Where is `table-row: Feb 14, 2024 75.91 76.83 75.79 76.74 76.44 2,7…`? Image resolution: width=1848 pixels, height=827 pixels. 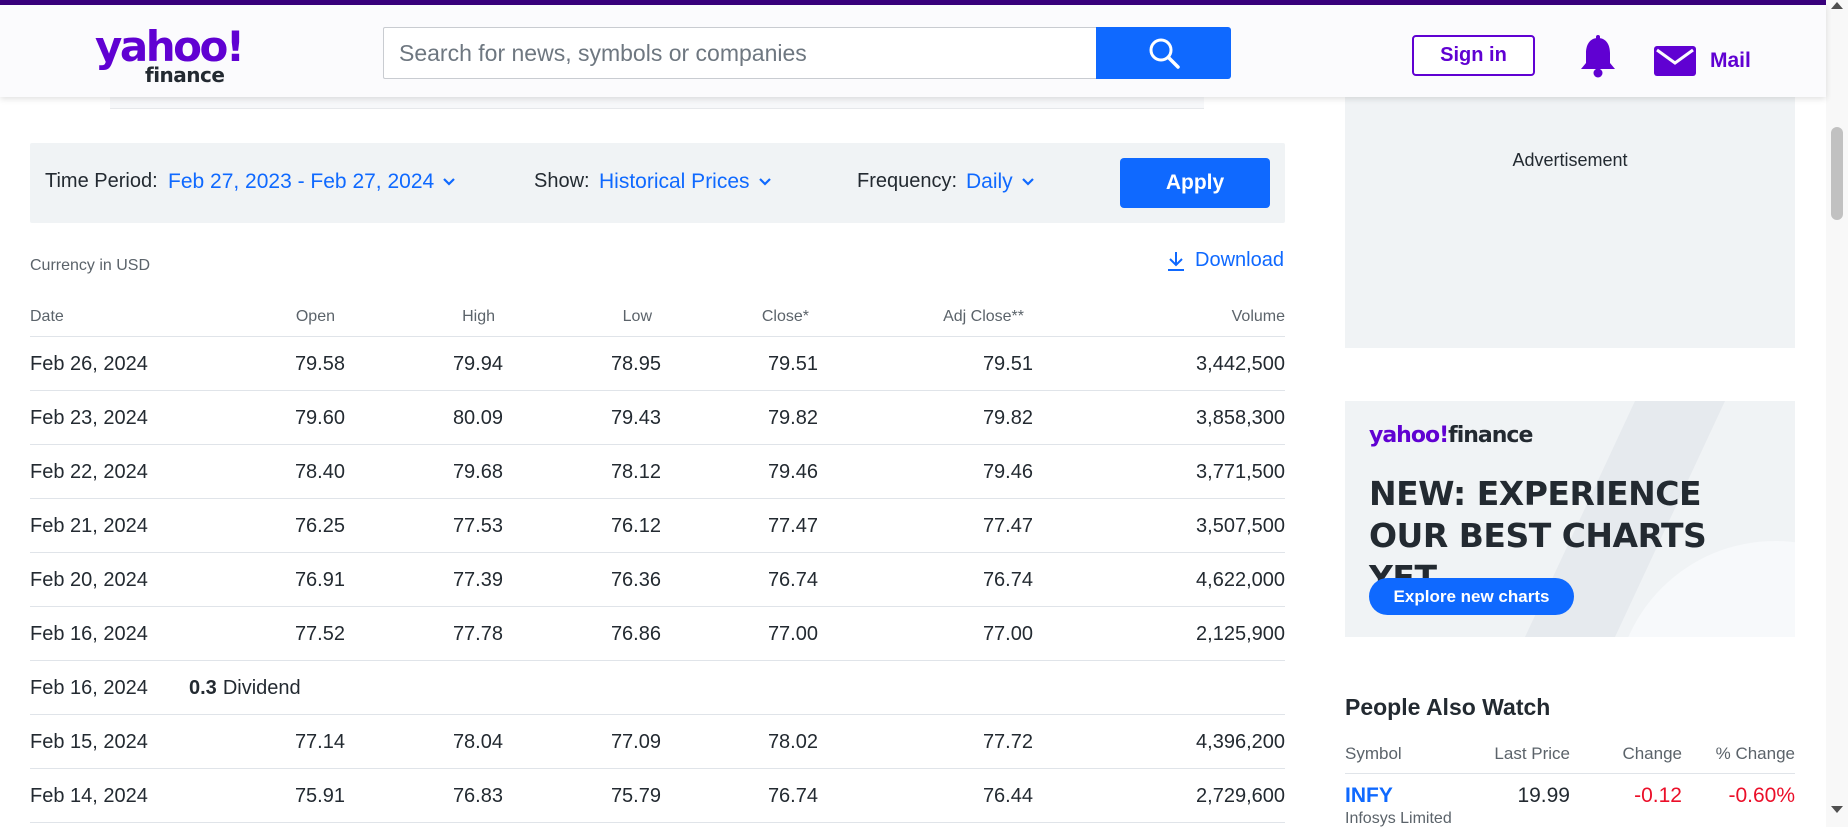
table-row: Feb 14, 2024 75.91 76.83 75.79 76.74 76.44 2,7… is located at coordinates (657, 796).